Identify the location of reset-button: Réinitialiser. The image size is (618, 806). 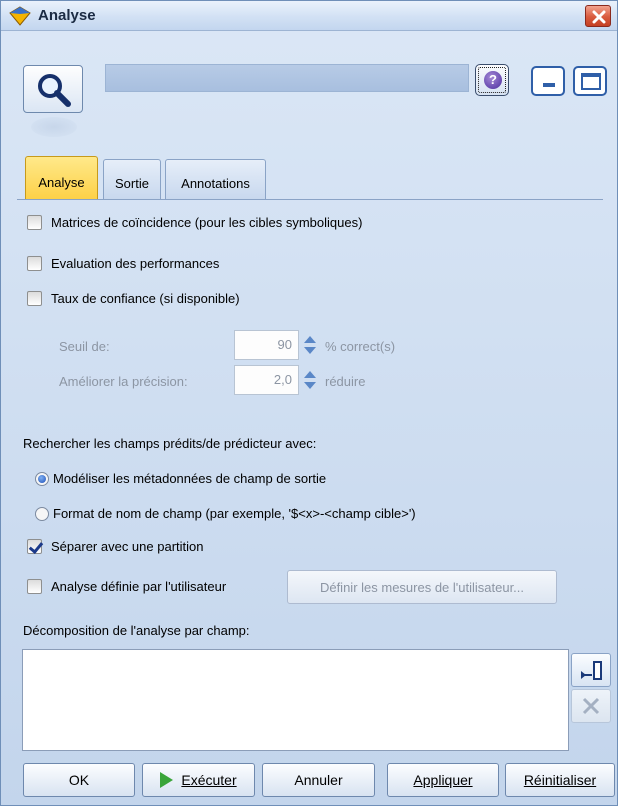
(560, 780).